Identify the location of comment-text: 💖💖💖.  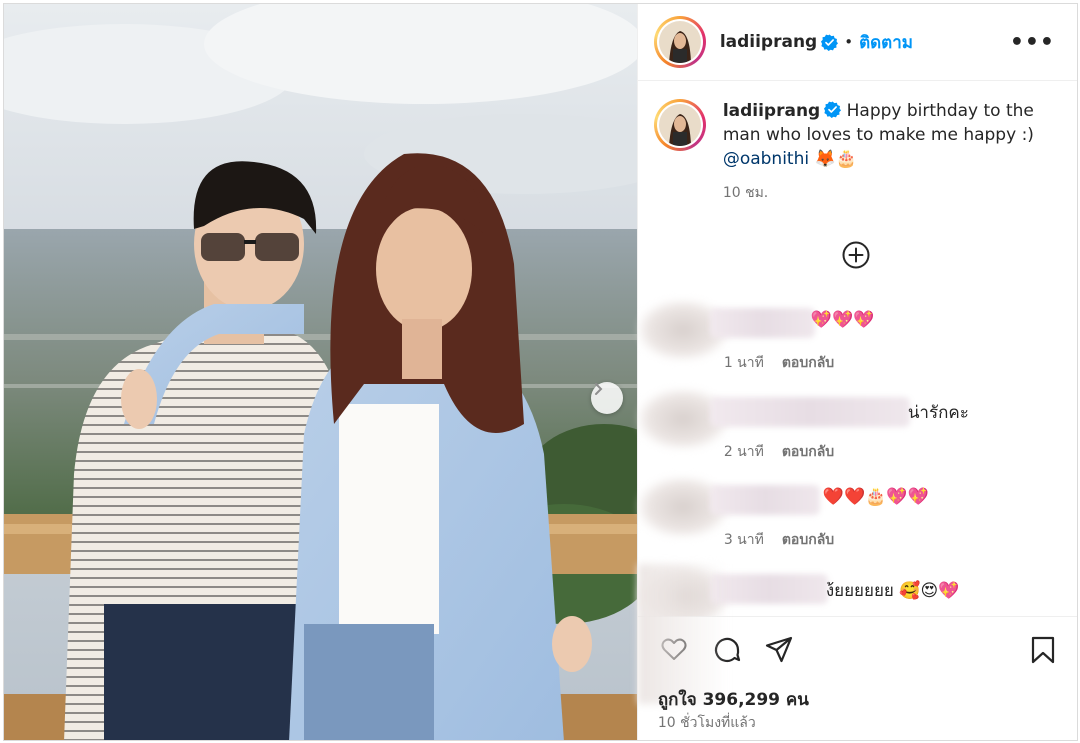
(842, 320).